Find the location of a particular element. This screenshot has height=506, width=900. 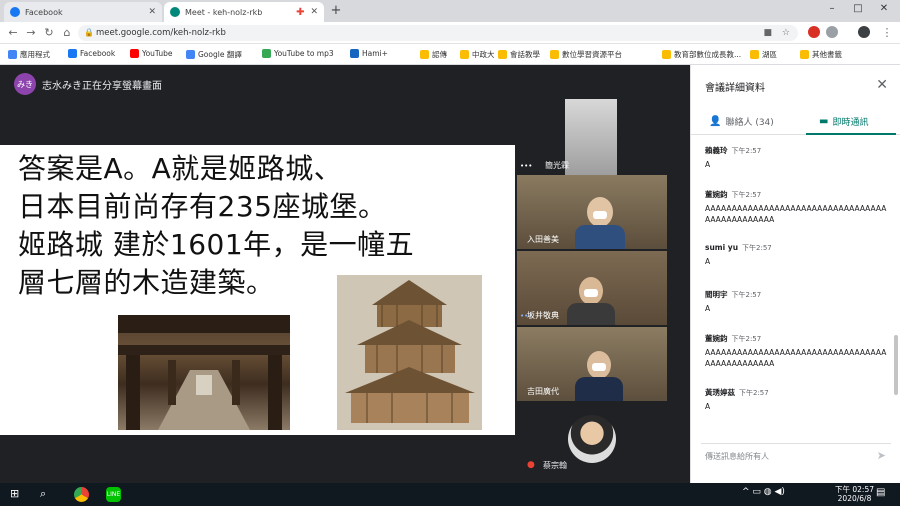

bookmark-item: Facebook is located at coordinates (91, 53).